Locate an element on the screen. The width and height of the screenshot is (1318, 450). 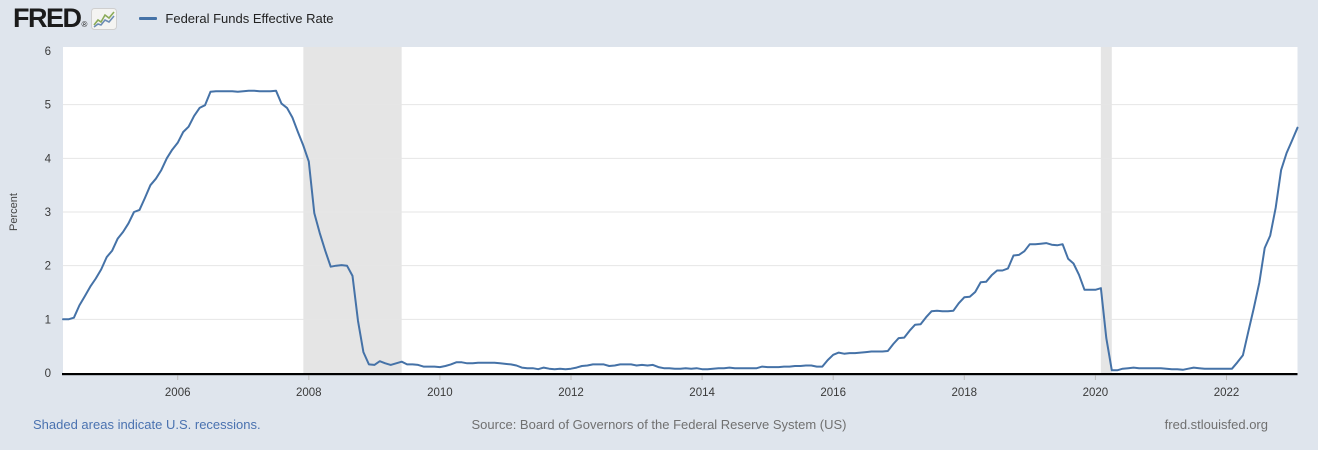
y-tick-label: 0 is located at coordinates (48, 374).